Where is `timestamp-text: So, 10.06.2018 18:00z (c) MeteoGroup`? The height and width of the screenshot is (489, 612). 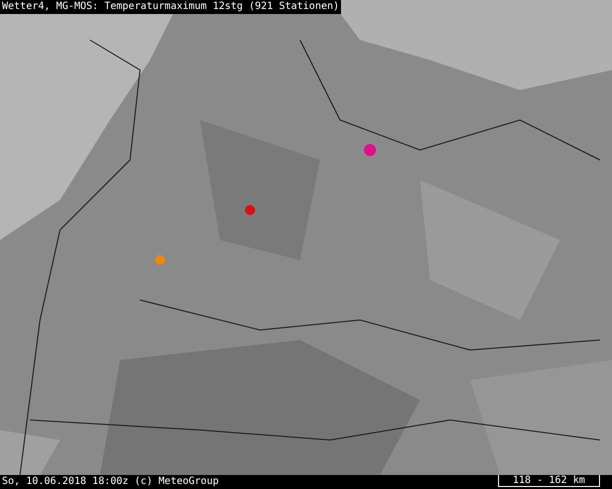
timestamp-text: So, 10.06.2018 18:00z (c) MeteoGroup is located at coordinates (110, 482).